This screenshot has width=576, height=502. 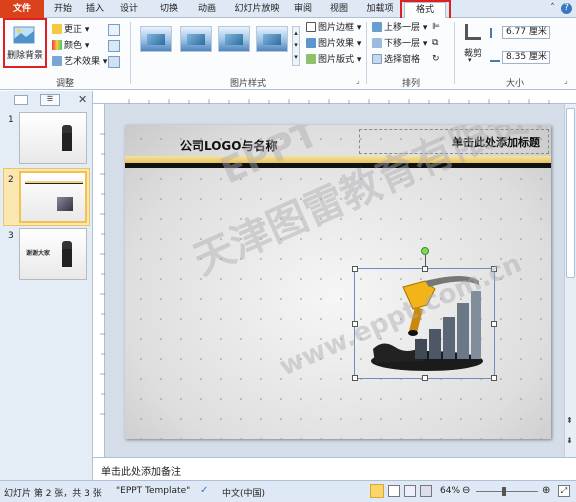 What do you see at coordinates (311, 59) in the screenshot?
I see `picture-layout-icon` at bounding box center [311, 59].